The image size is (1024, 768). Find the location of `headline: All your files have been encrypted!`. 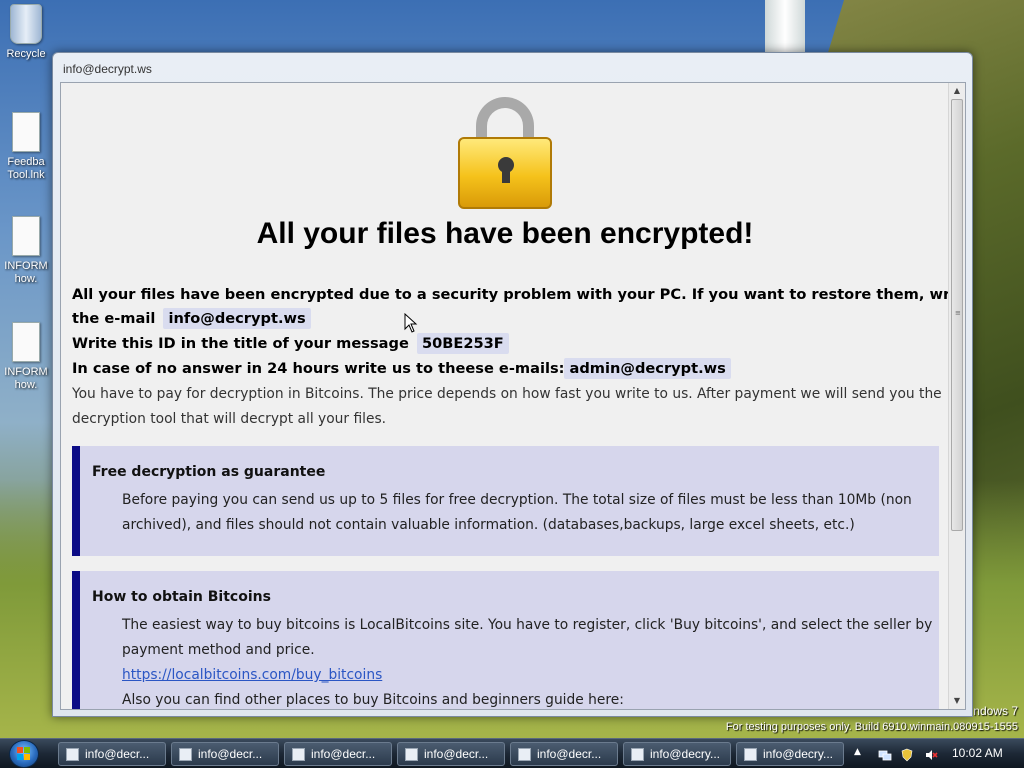

headline: All your files have been encrypted! is located at coordinates (505, 233).